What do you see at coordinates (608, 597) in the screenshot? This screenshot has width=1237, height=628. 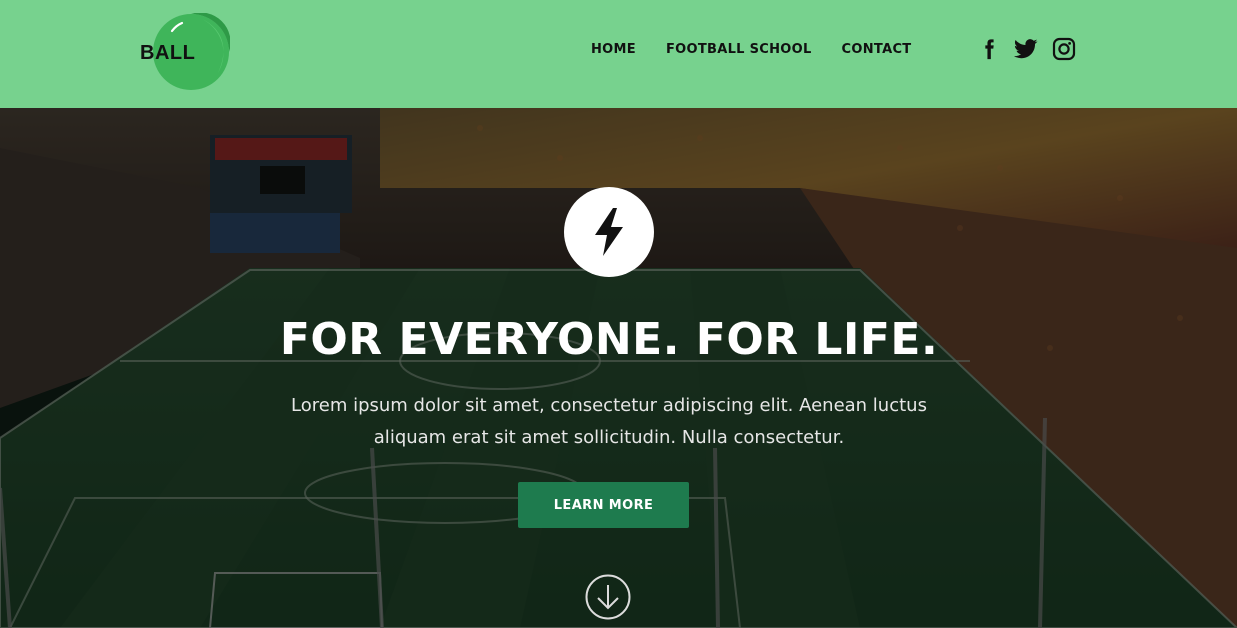 I see `arrow-down-circle-icon` at bounding box center [608, 597].